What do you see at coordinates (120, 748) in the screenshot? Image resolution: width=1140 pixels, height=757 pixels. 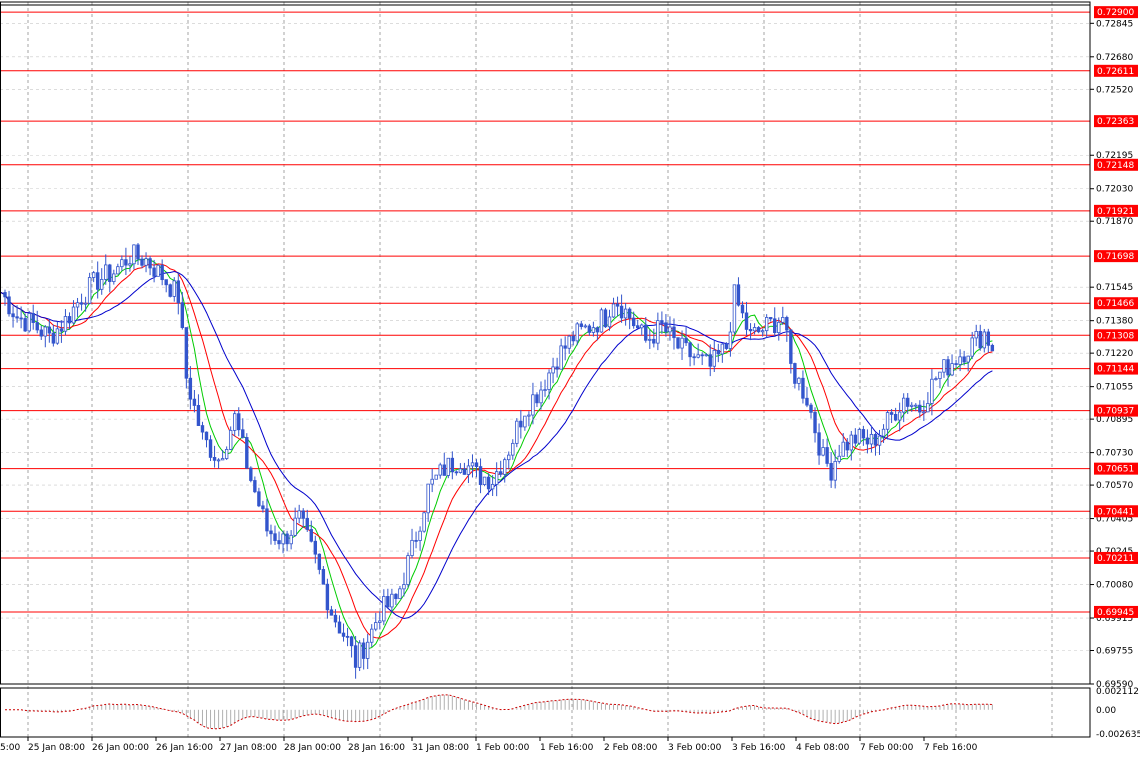 I see `time-label: 26 Jan 00:00` at bounding box center [120, 748].